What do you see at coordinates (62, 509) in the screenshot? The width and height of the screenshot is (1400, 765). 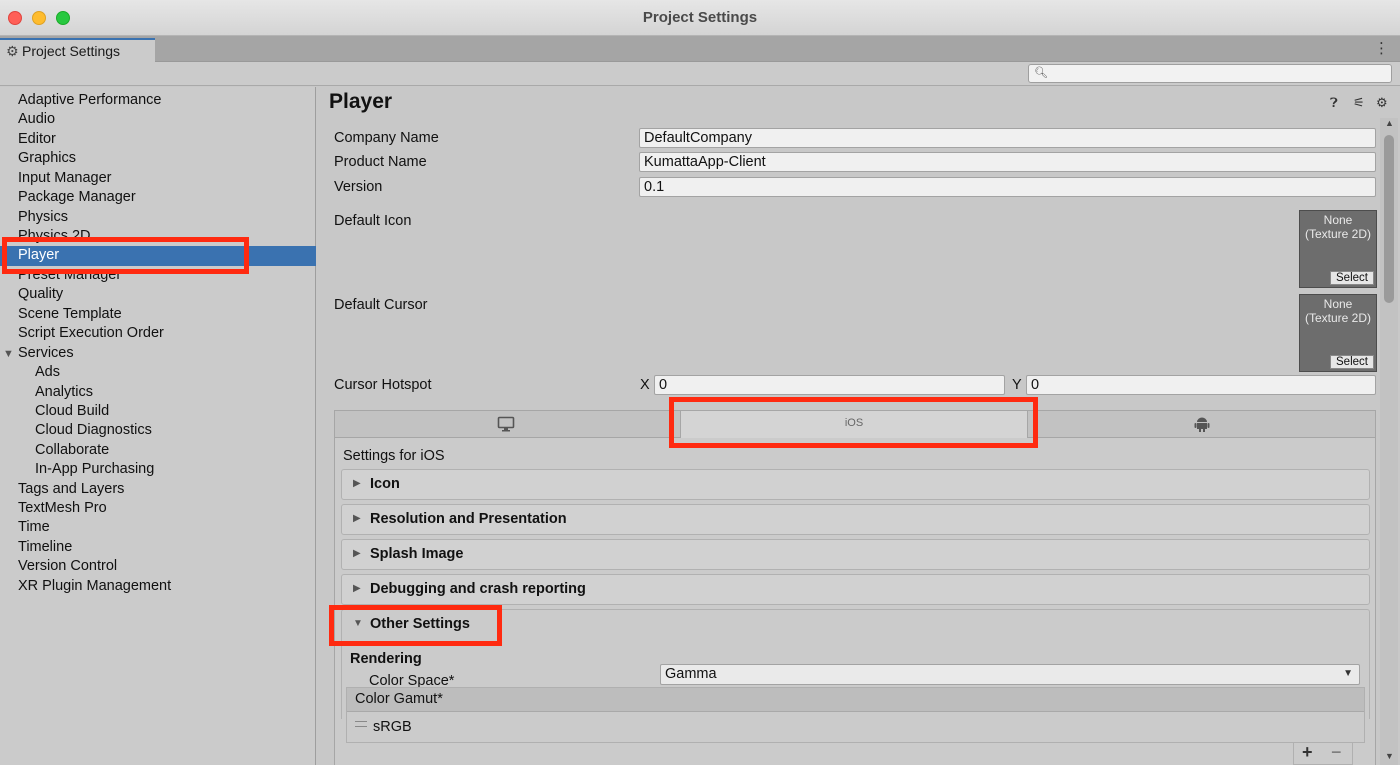 I see `sidebar-item-textmesh-pro: TextMesh Pro` at bounding box center [62, 509].